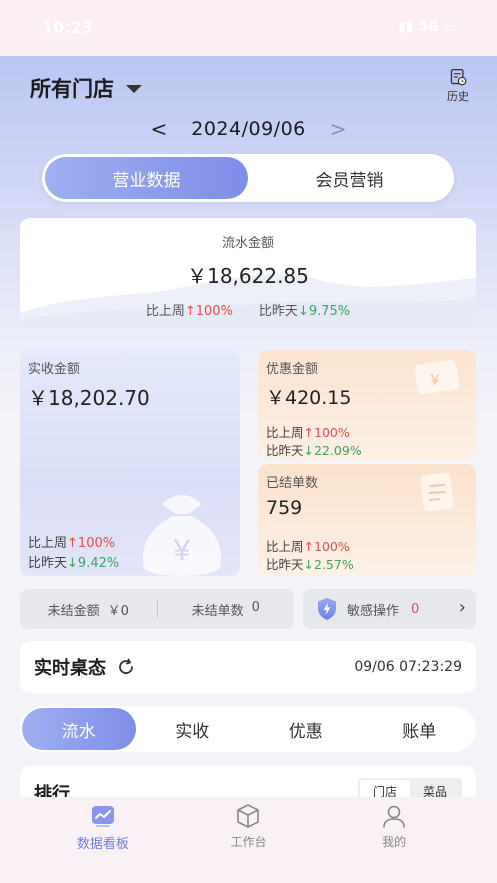  What do you see at coordinates (248, 276) in the screenshot?
I see `flow-value: ￥18,622.85` at bounding box center [248, 276].